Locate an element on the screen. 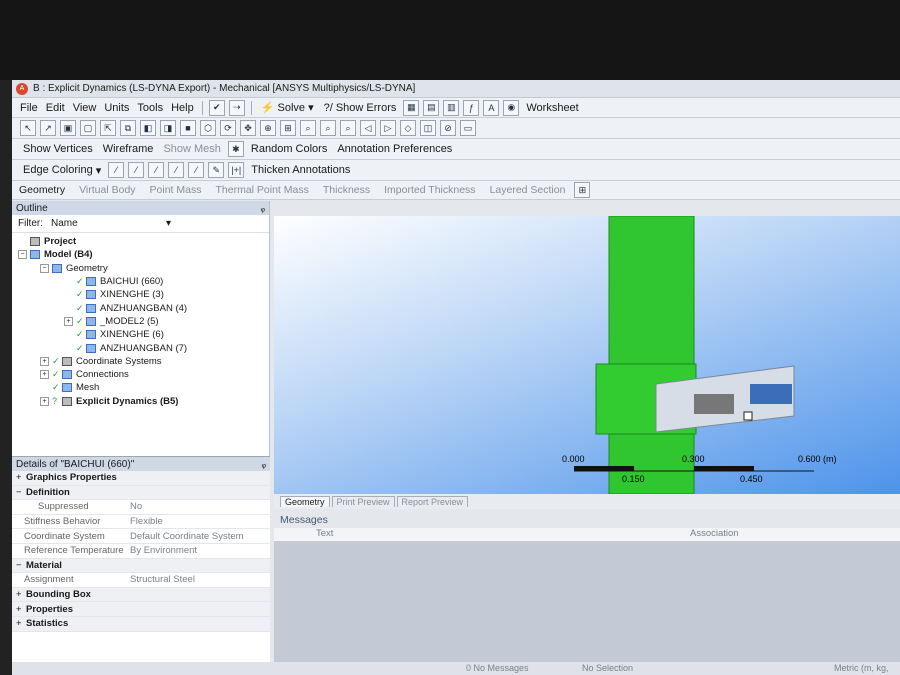 This screenshot has height=675, width=900. window-icon: ▭ is located at coordinates (468, 128).